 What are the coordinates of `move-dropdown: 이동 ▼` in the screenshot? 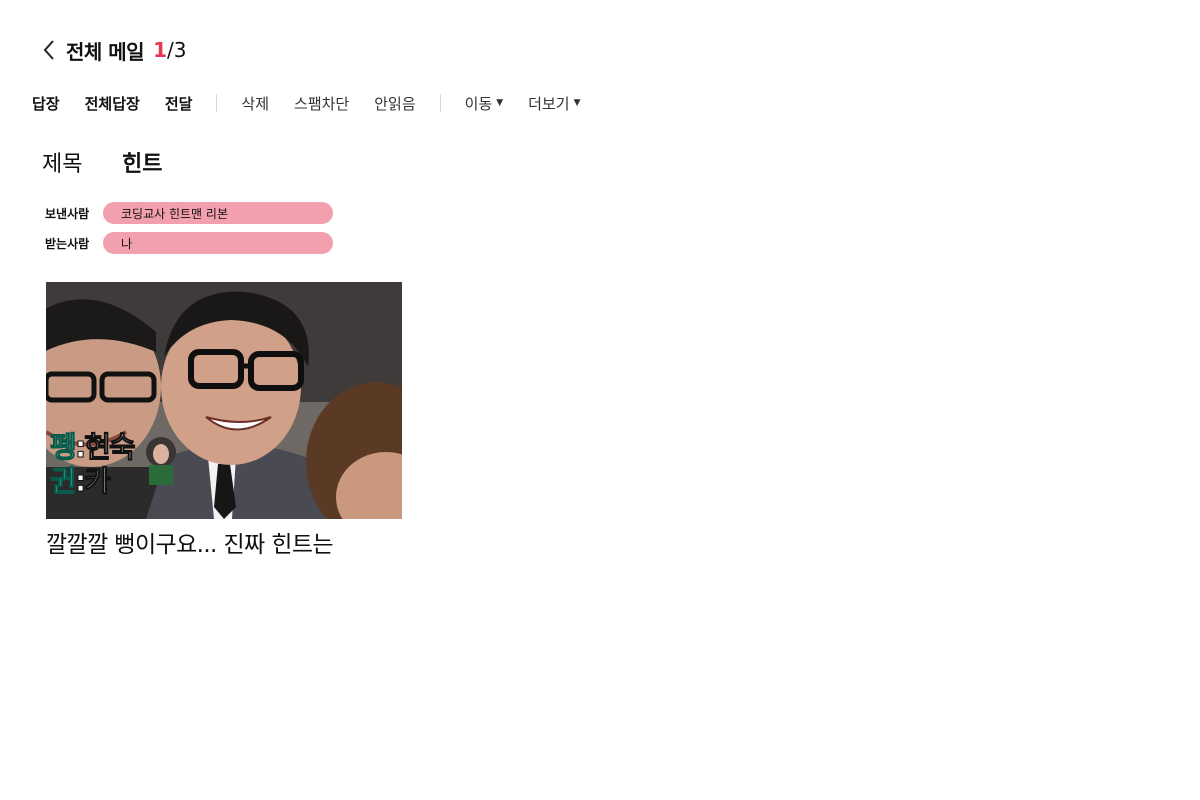 It's located at (484, 103).